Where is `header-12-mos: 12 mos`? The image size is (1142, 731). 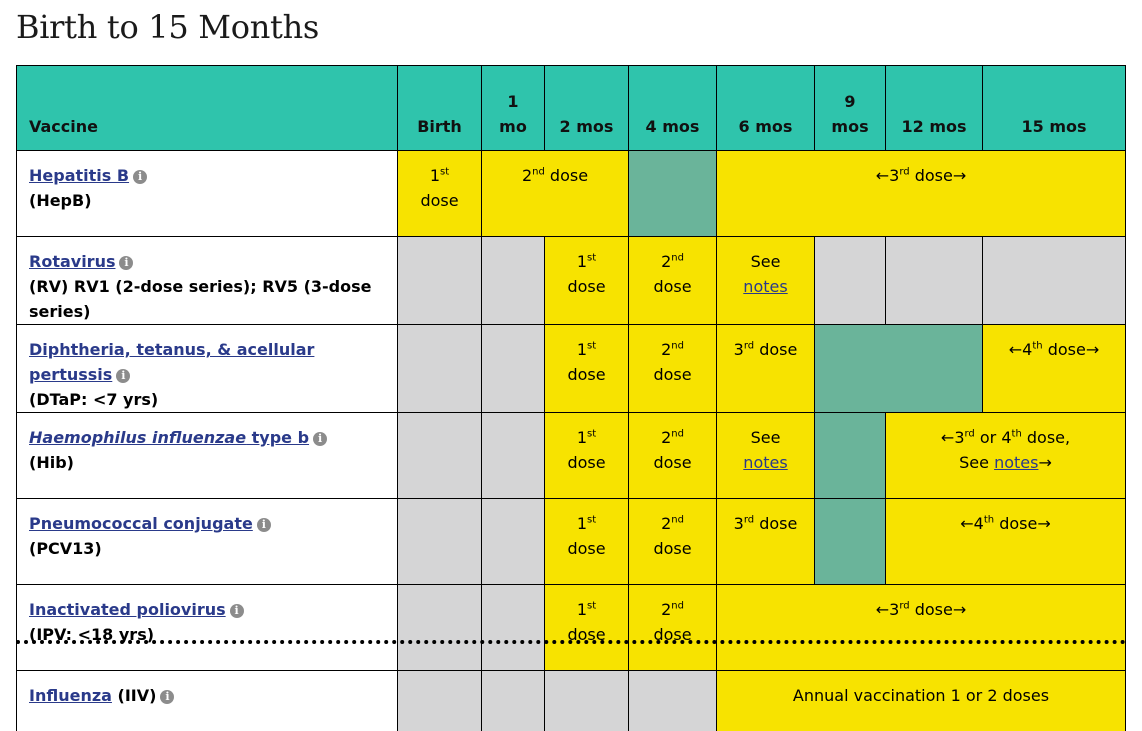 header-12-mos: 12 mos is located at coordinates (934, 108).